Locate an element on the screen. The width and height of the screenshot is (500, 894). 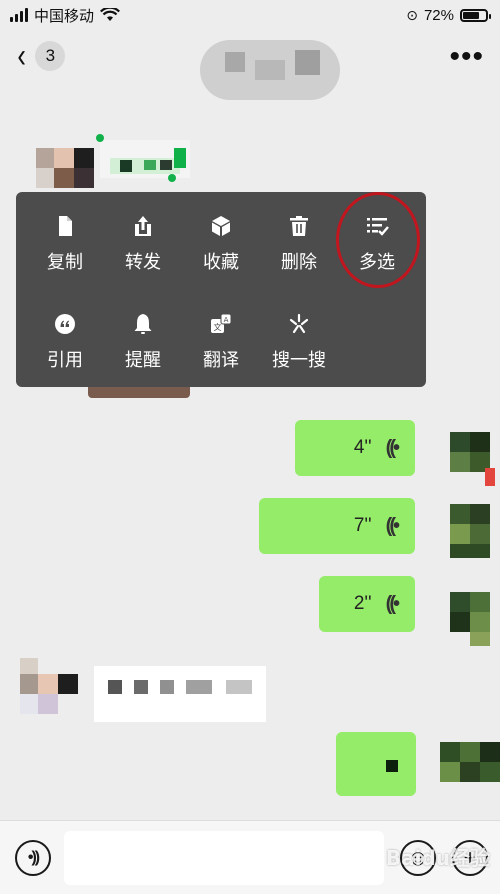
message-input is located at coordinates (224, 858).